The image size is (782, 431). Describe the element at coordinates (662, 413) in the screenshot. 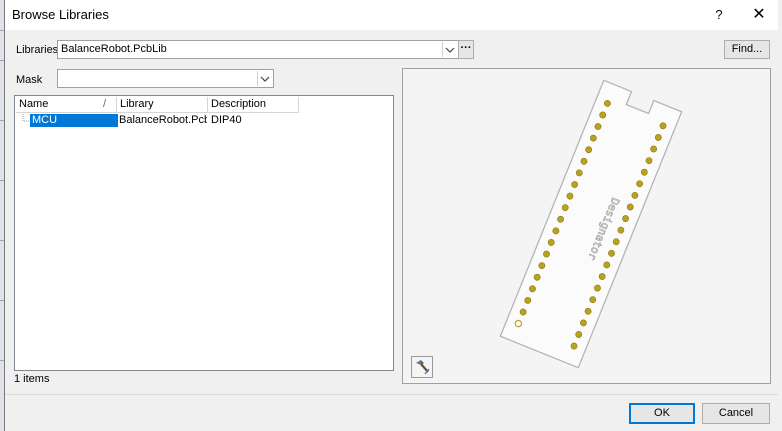

I see `ok-button: OK` at that location.